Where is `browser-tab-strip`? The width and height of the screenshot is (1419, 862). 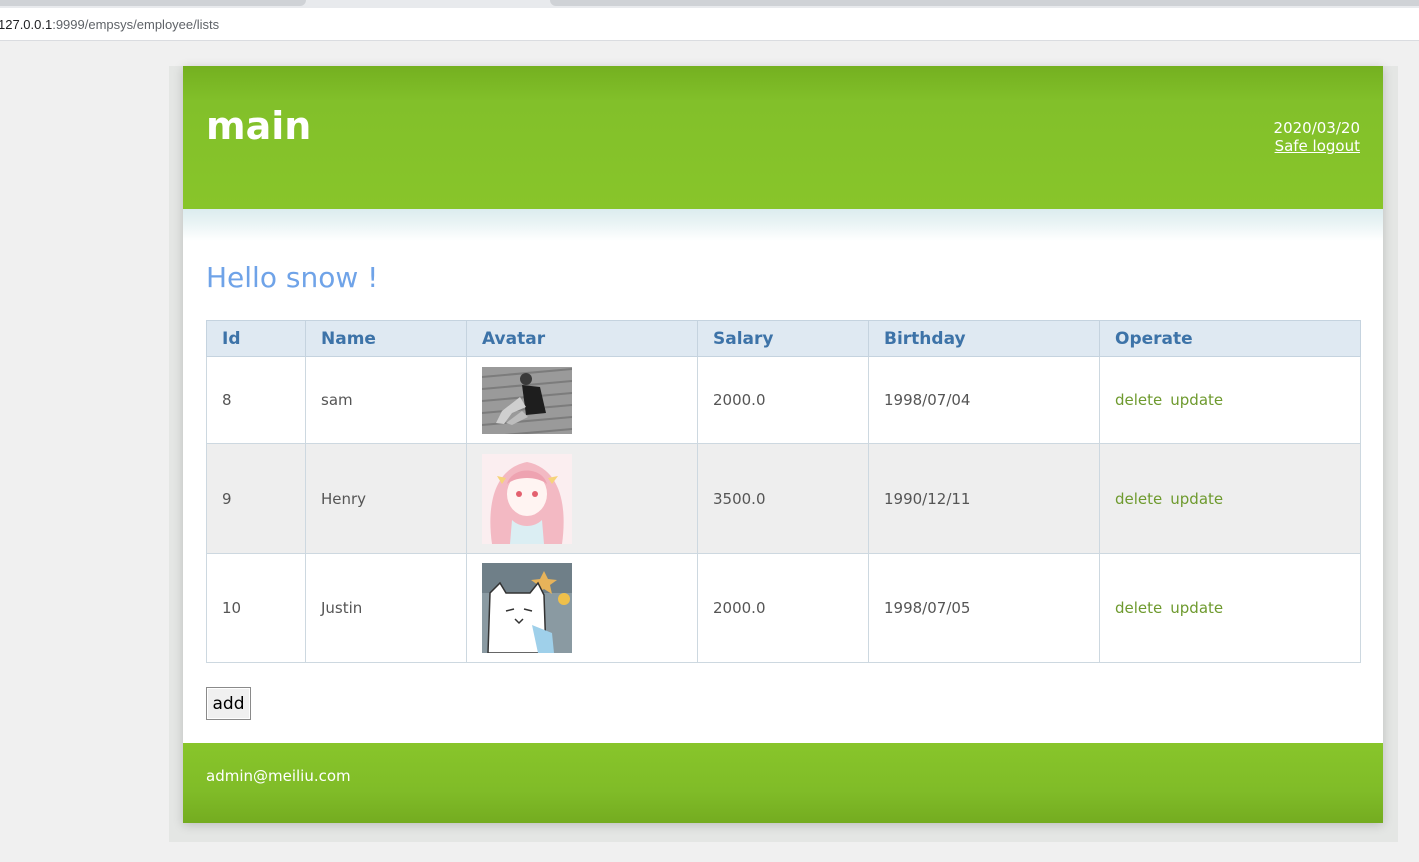 browser-tab-strip is located at coordinates (709, 4).